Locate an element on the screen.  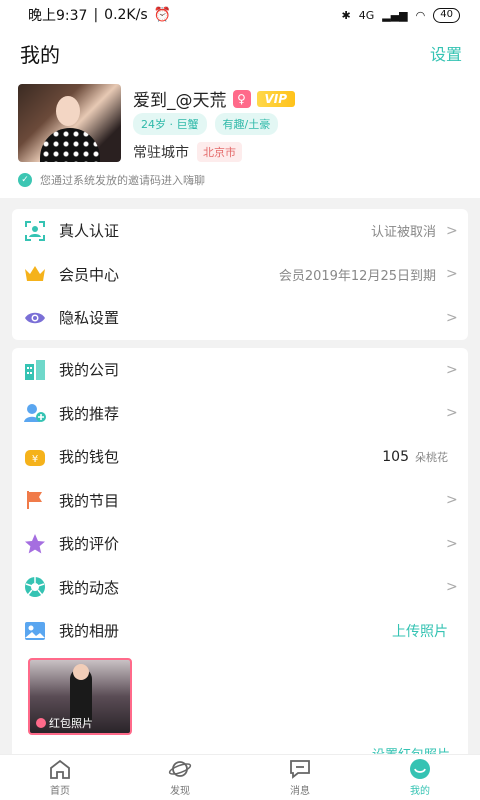
crown-icon is located at coordinates (35, 274).